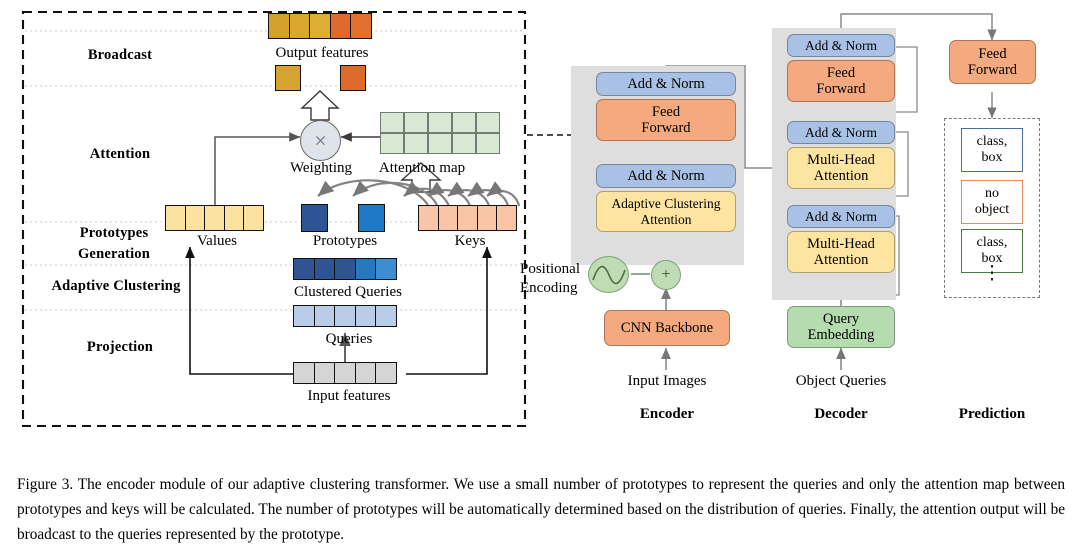 This screenshot has height=557, width=1082. Describe the element at coordinates (666, 111) in the screenshot. I see `encoder-feed-forward-line1: Feed` at that location.